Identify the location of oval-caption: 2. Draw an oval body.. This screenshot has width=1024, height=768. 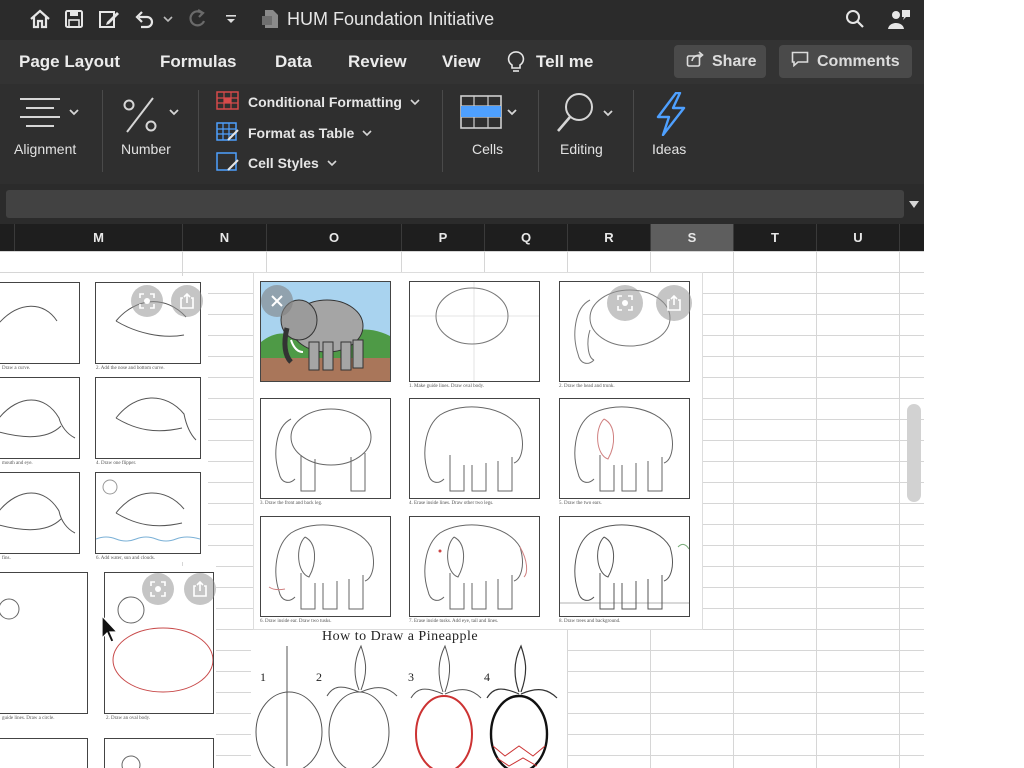
(128, 718).